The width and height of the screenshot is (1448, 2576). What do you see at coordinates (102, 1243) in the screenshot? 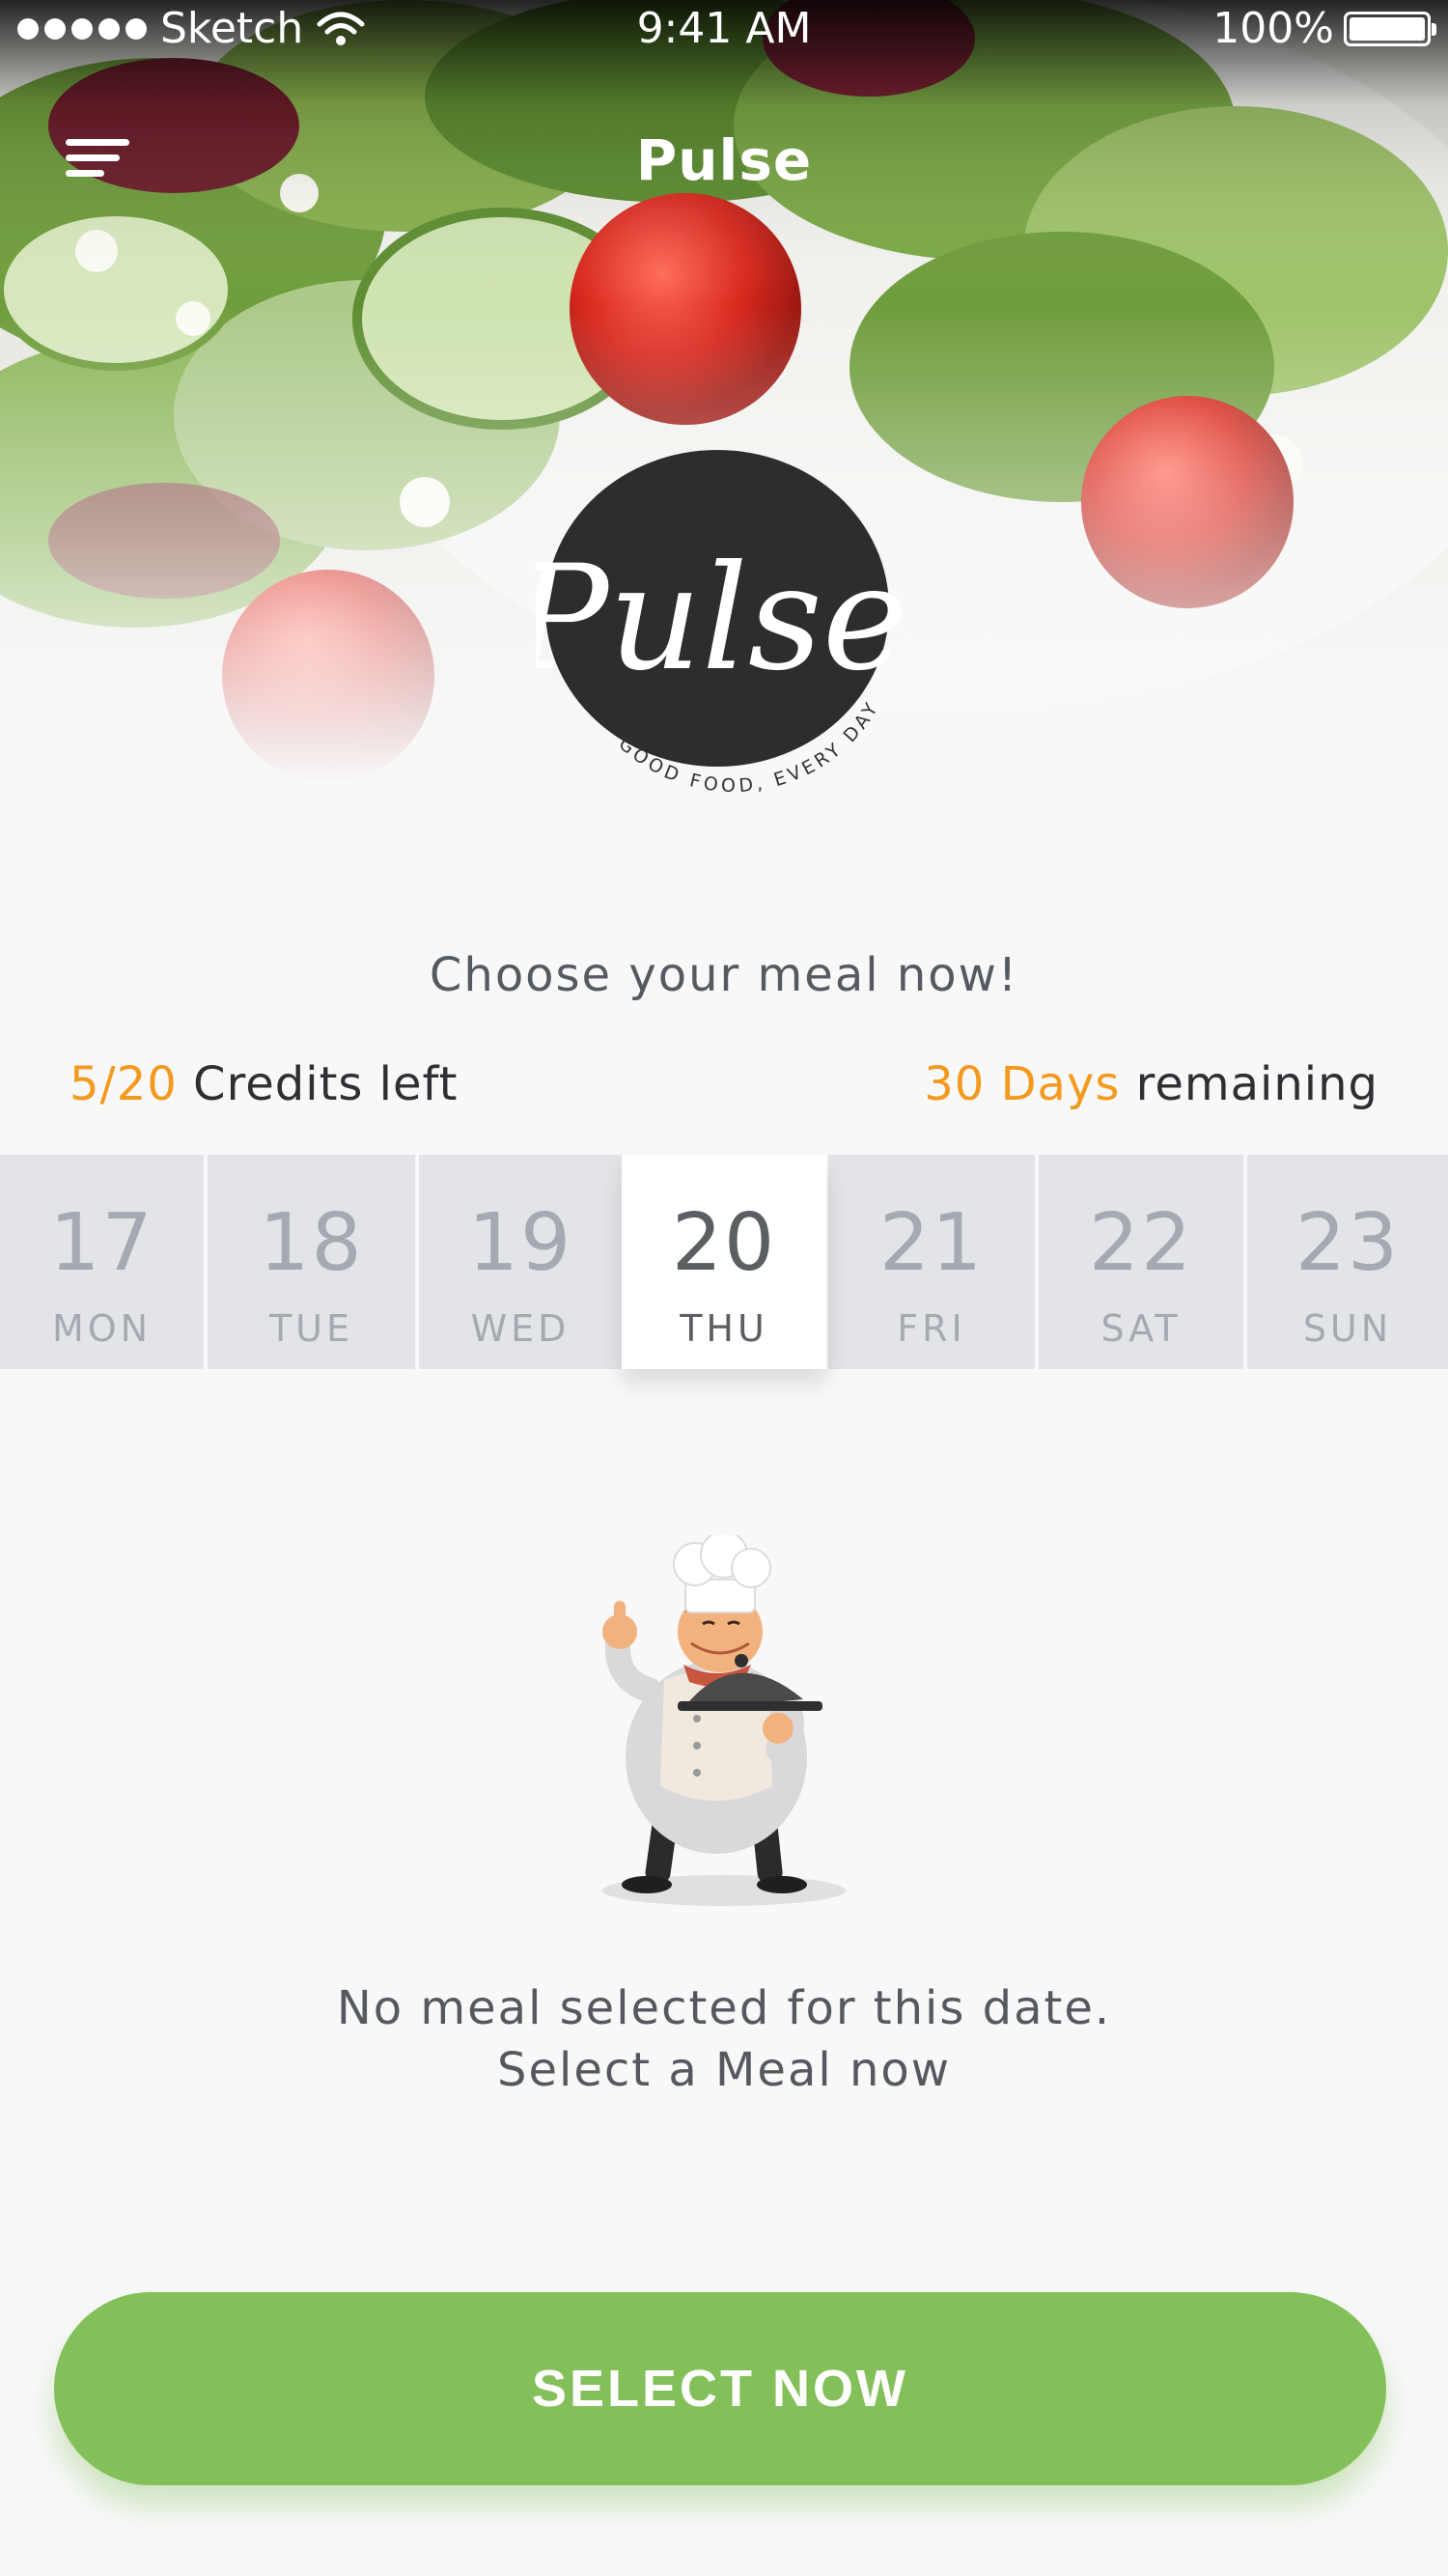
I see `date-number: 17` at bounding box center [102, 1243].